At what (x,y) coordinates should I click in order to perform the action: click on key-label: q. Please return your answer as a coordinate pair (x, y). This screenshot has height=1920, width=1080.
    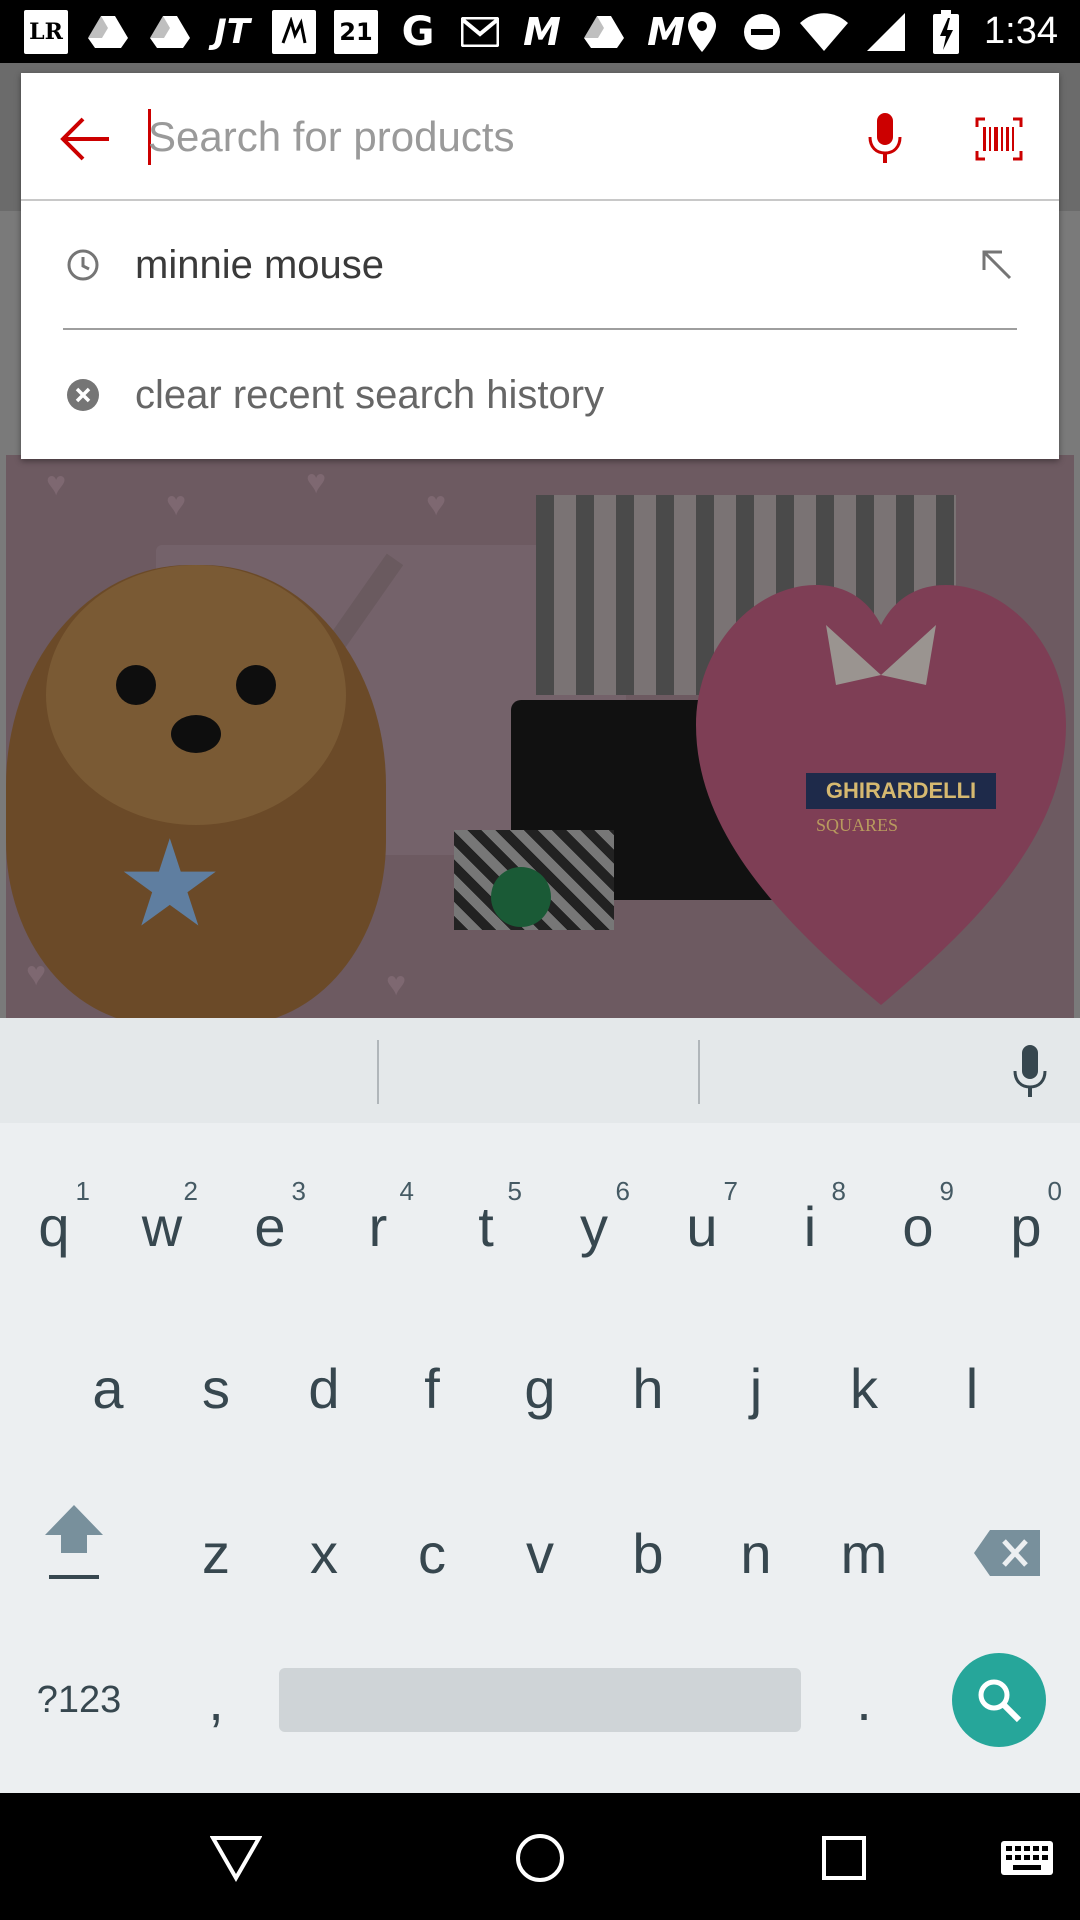
    Looking at the image, I should click on (54, 1226).